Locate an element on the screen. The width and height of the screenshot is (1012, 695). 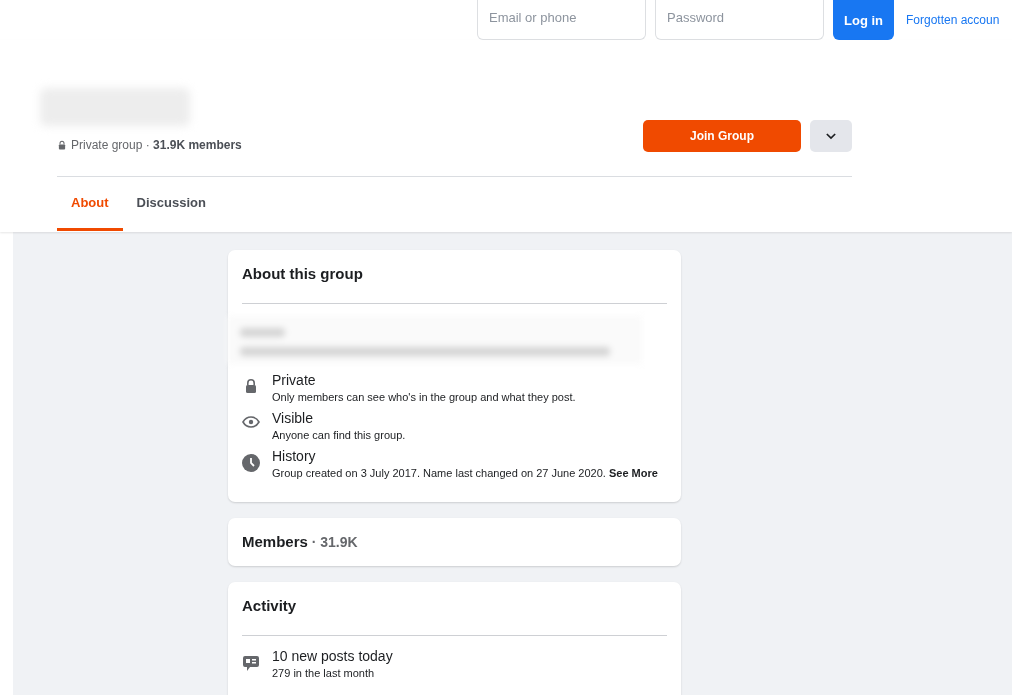
chevron-down-icon is located at coordinates (831, 136).